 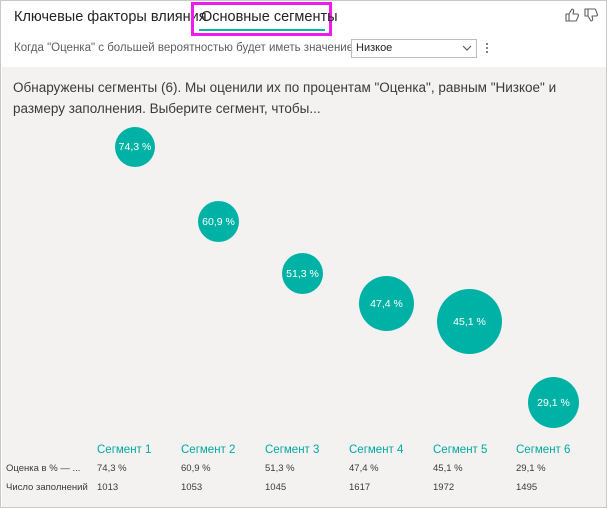 I want to click on segment-4-population: 1617, so click(x=360, y=487).